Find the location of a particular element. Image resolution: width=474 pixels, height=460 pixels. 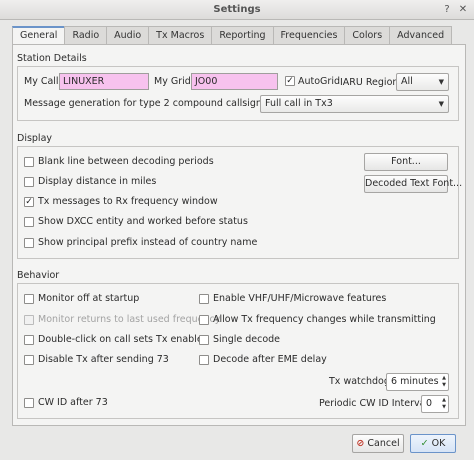

tab-colors: Colors is located at coordinates (367, 35).